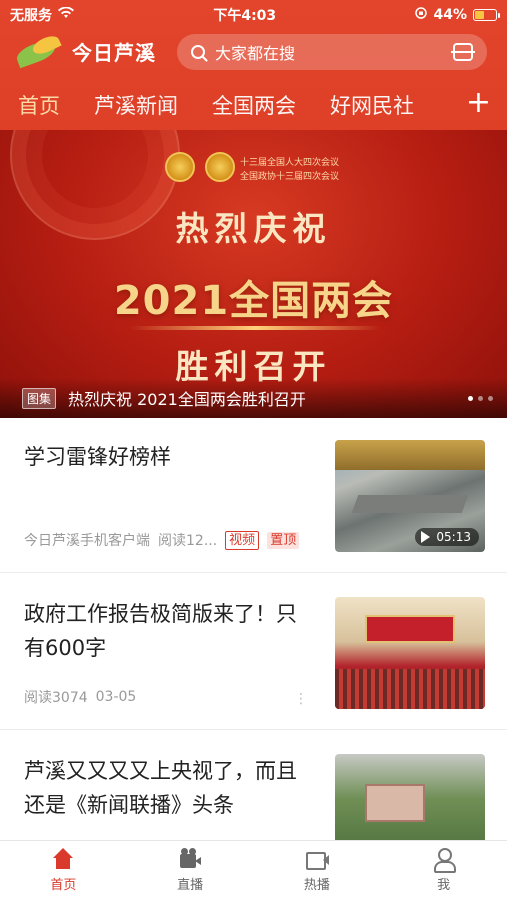 Image resolution: width=507 pixels, height=900 pixels. What do you see at coordinates (242, 540) in the screenshot?
I see `video-tag: 视频` at bounding box center [242, 540].